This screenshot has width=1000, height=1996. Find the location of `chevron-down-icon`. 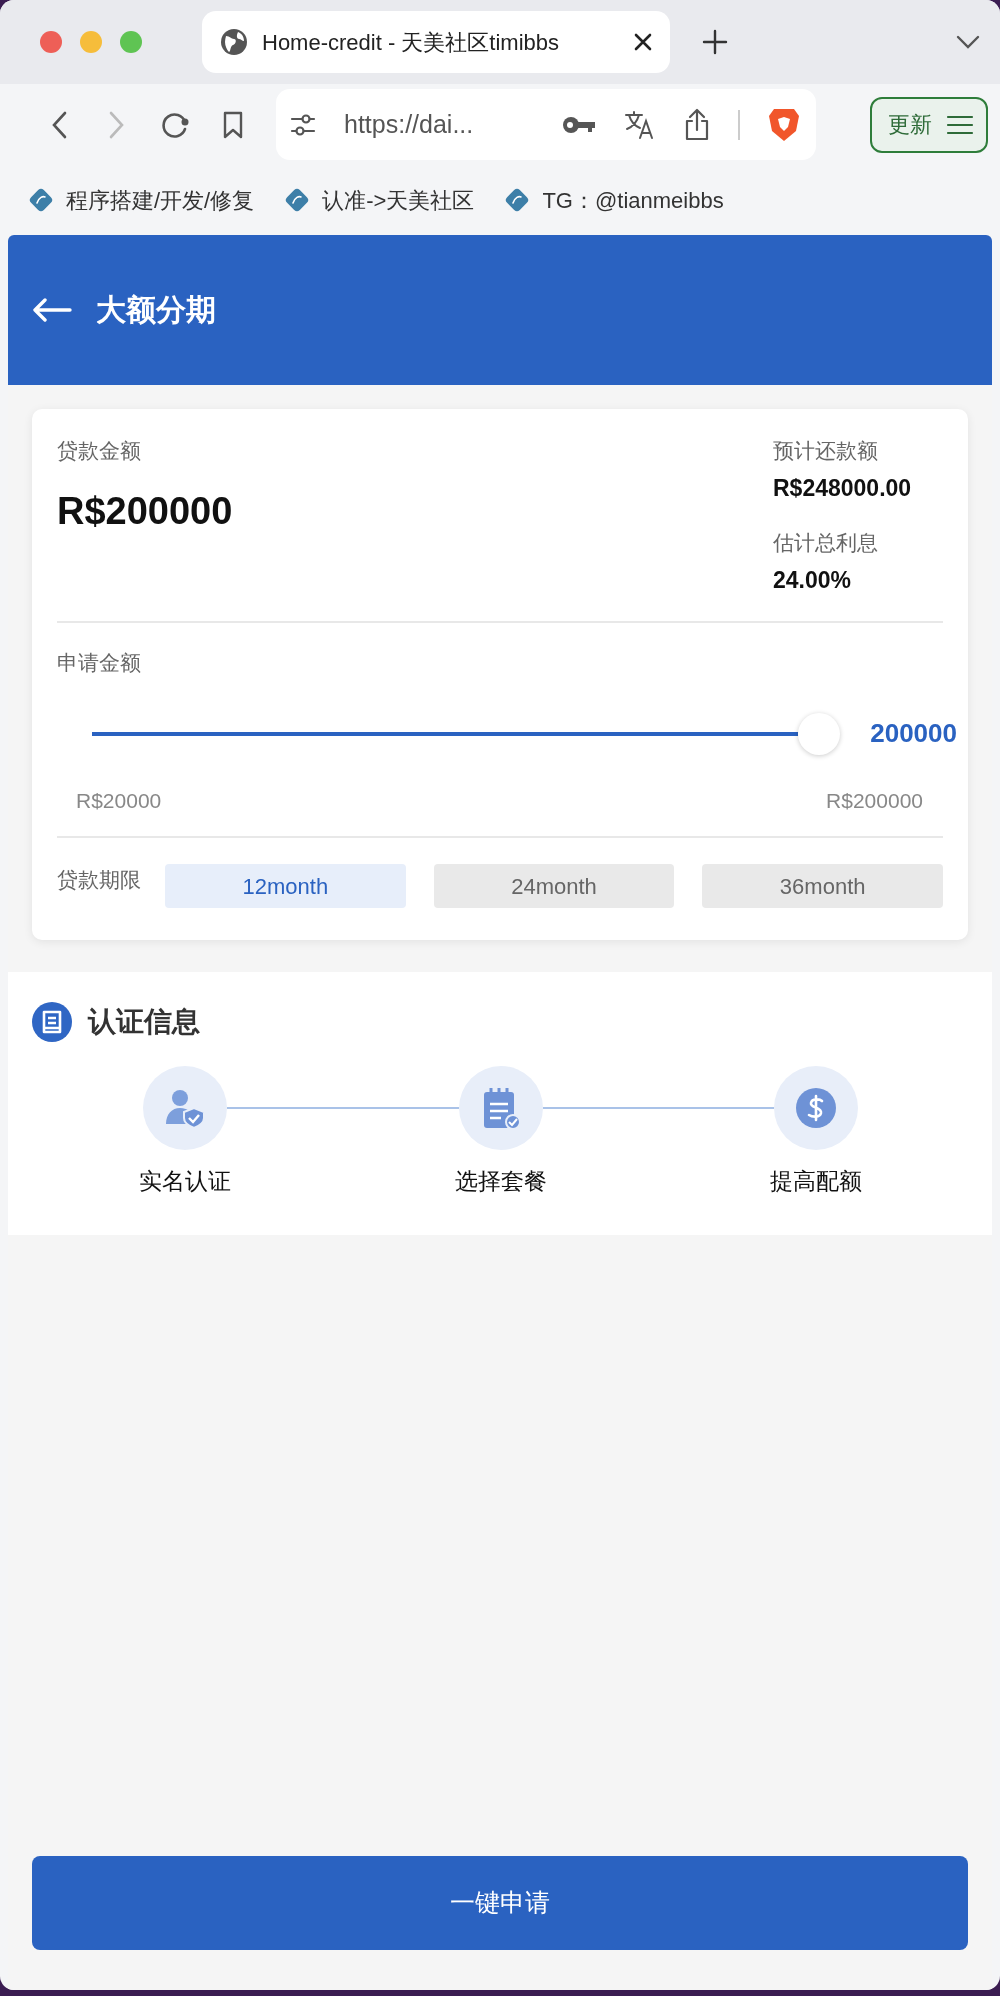

chevron-down-icon is located at coordinates (968, 42).